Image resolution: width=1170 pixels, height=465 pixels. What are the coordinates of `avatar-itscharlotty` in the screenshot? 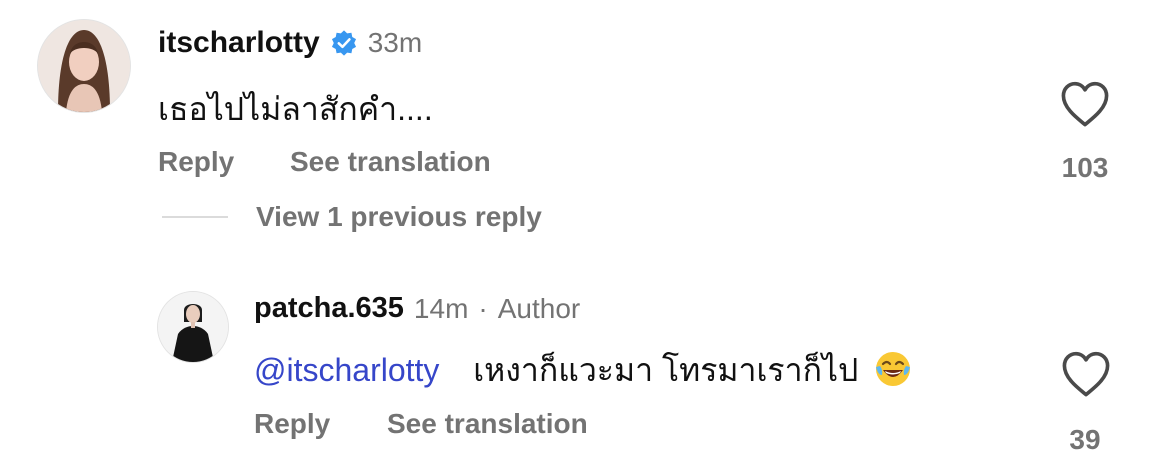 It's located at (84, 66).